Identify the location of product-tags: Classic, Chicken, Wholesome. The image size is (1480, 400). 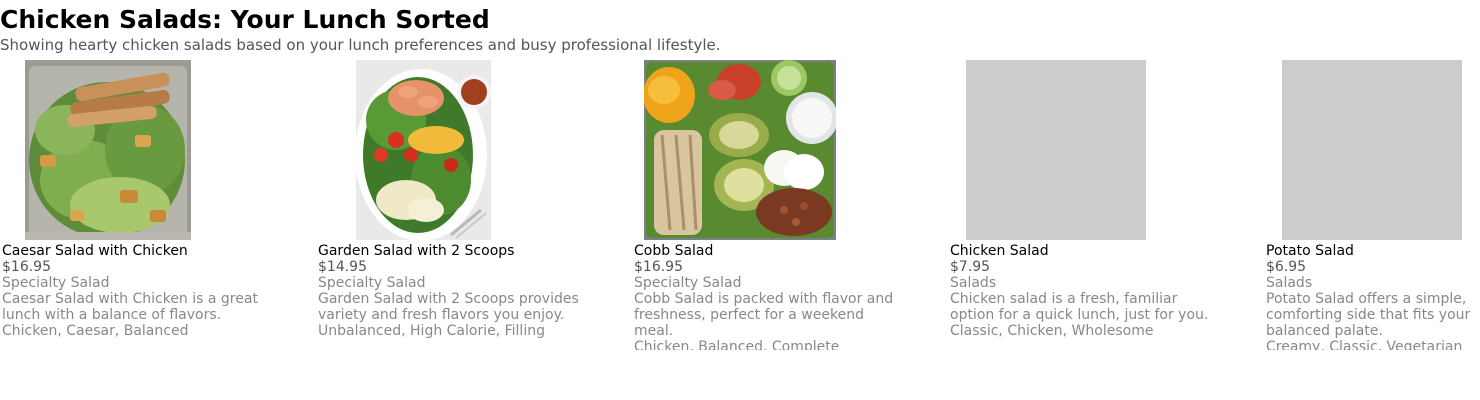
(1052, 331).